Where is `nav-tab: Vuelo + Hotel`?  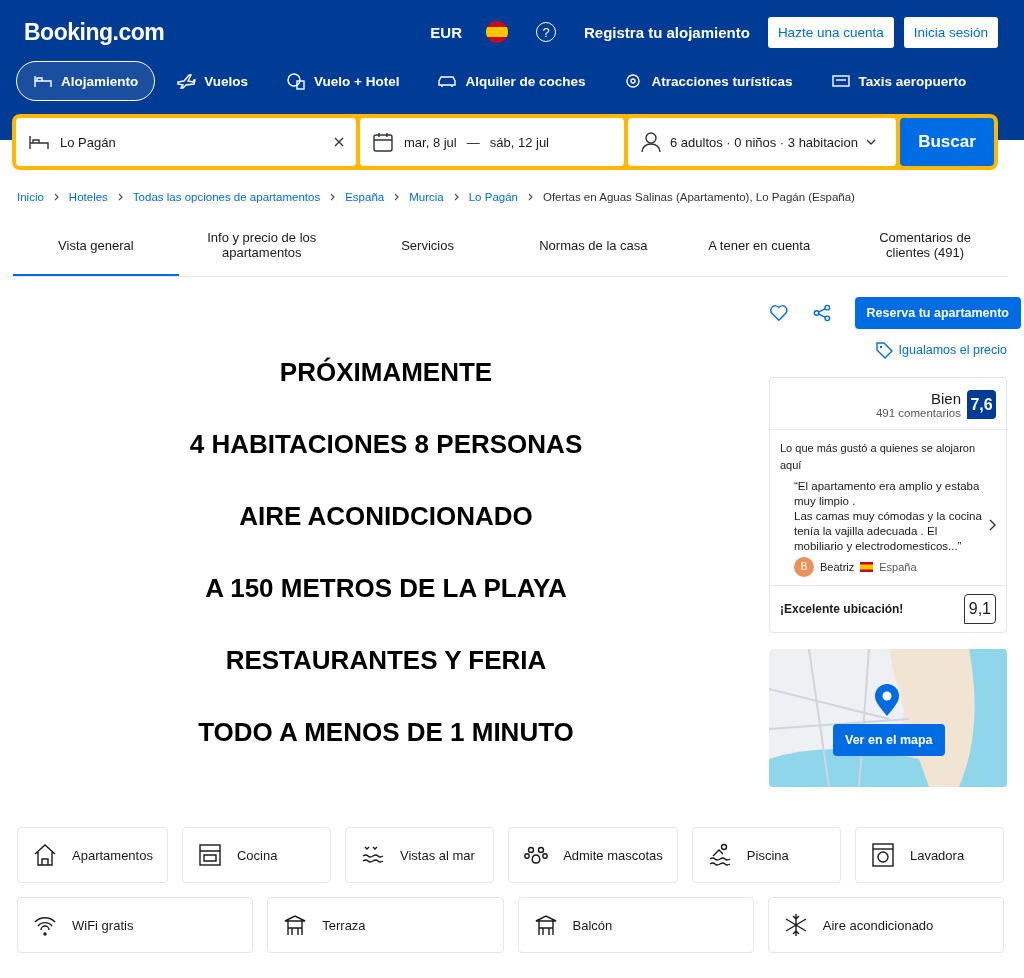 nav-tab: Vuelo + Hotel is located at coordinates (343, 81).